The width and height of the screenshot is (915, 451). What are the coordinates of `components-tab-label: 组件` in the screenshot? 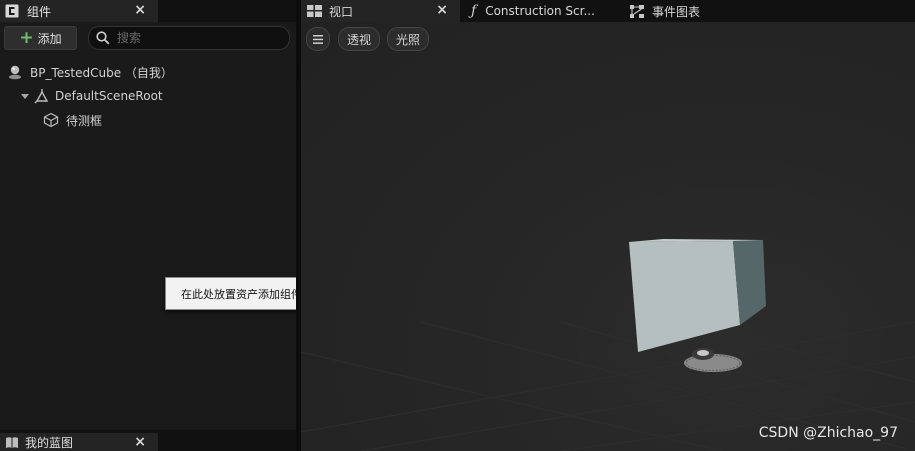 It's located at (39, 11).